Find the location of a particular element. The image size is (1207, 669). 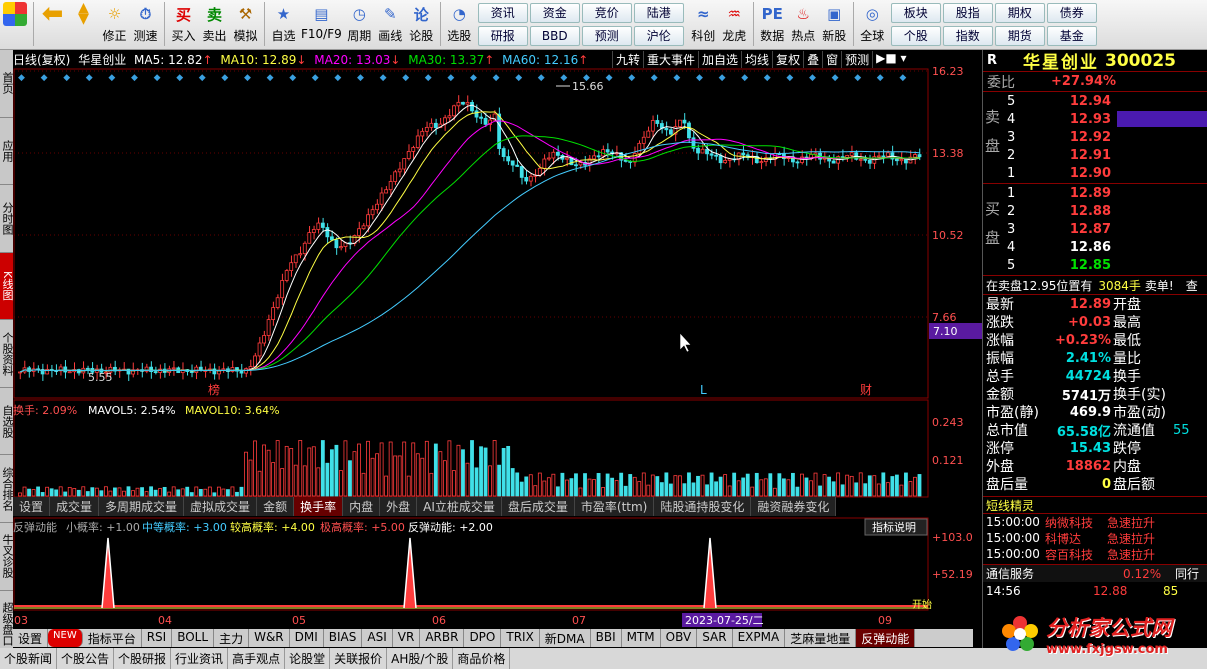

indicator-tab: RSI is located at coordinates (157, 638).